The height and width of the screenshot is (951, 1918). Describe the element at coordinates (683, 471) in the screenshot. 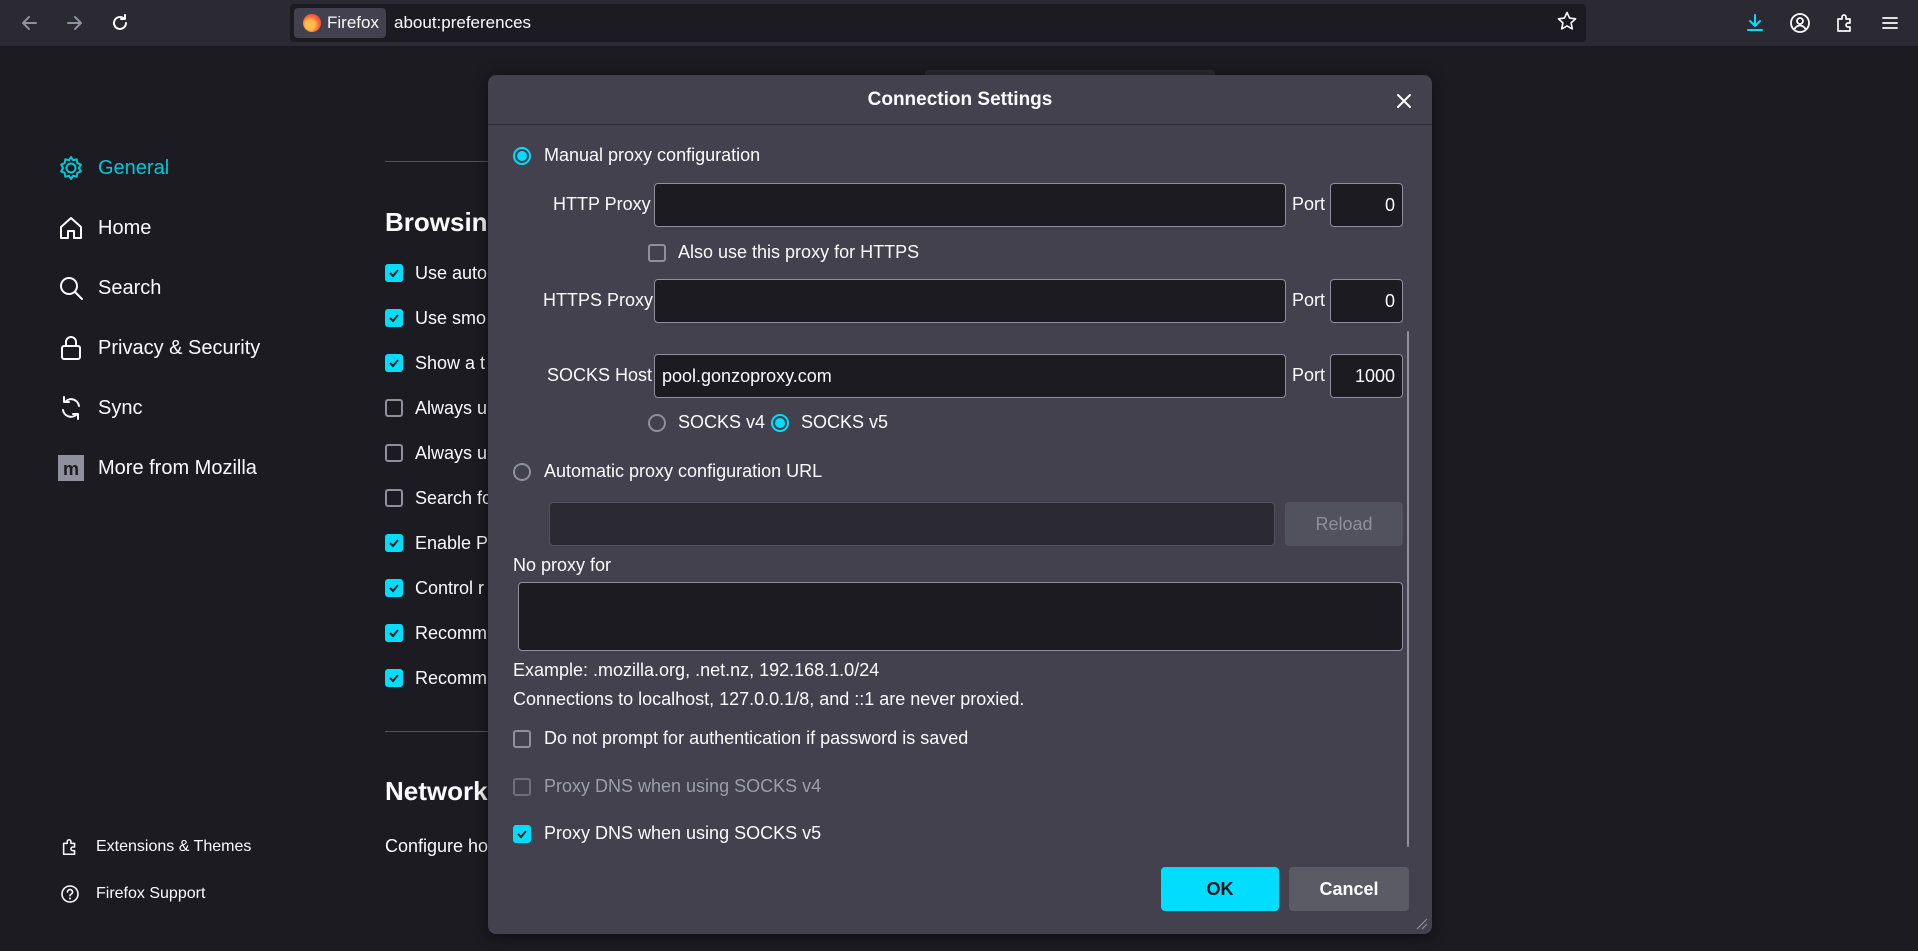

I see `auto-proxy-url-label: Automatic proxy configuration URL` at that location.